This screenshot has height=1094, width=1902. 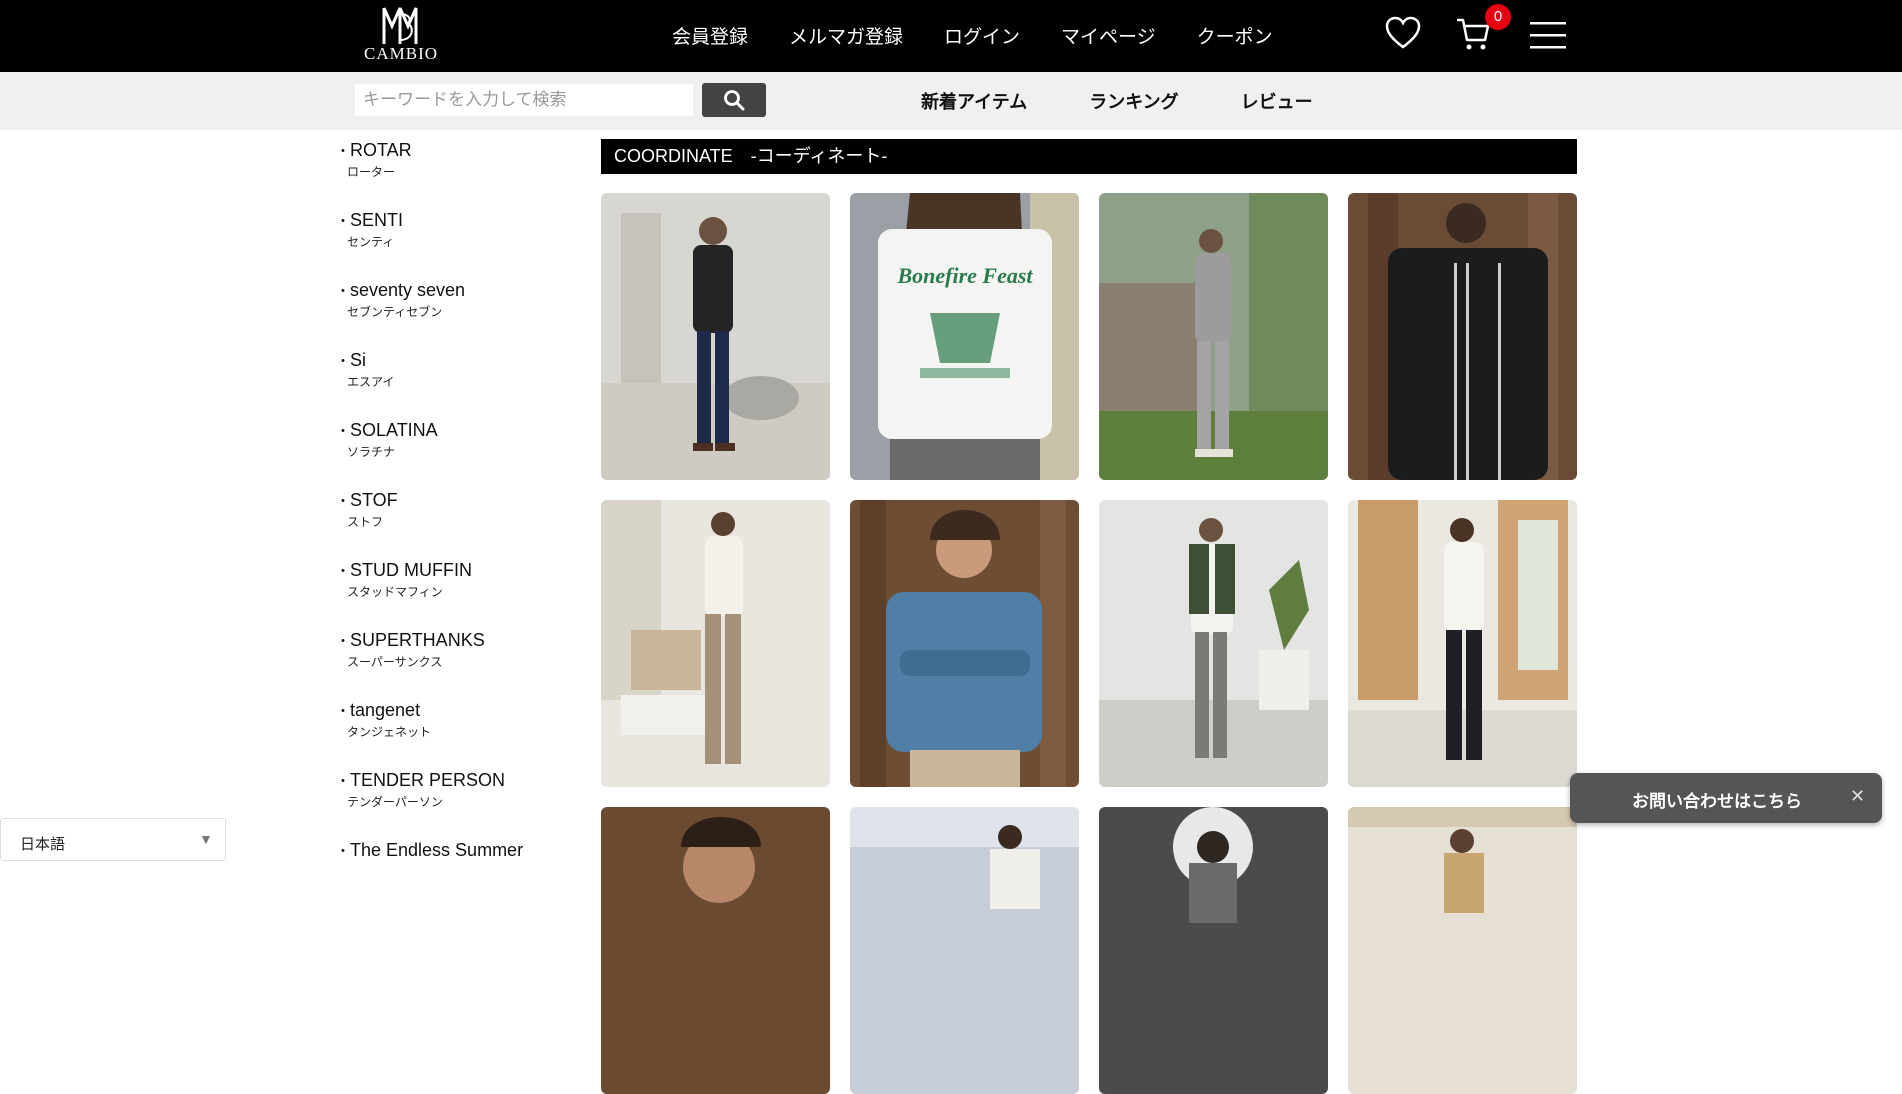 I want to click on nav-mypage: マイページ, so click(x=1108, y=35).